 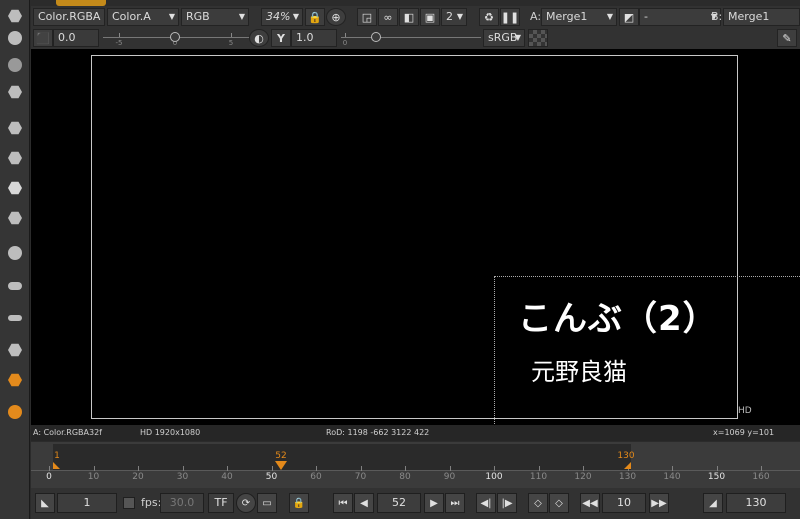 What do you see at coordinates (756, 503) in the screenshot?
I see `last-frame-field: 130` at bounding box center [756, 503].